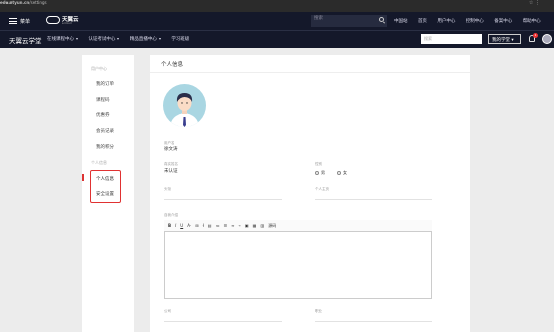  I want to click on main-title-bar, so click(310, 64).